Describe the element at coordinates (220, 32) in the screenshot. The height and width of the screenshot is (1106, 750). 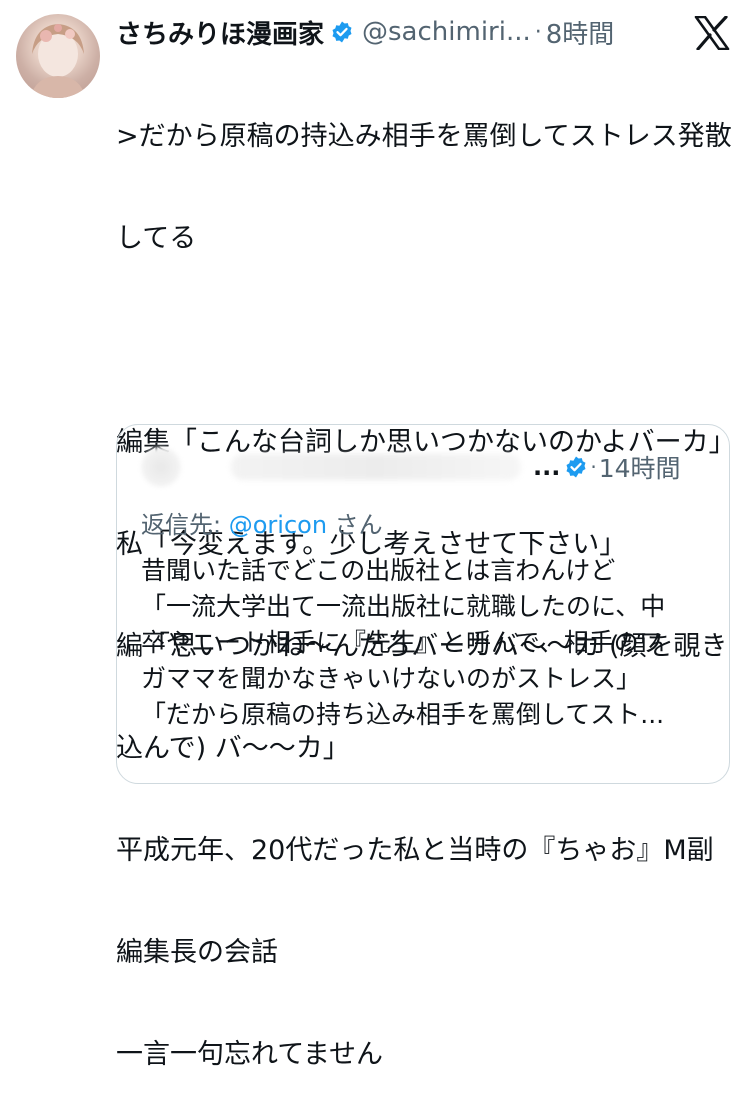
I see `author-display-name: さちみりほ漫画家` at that location.